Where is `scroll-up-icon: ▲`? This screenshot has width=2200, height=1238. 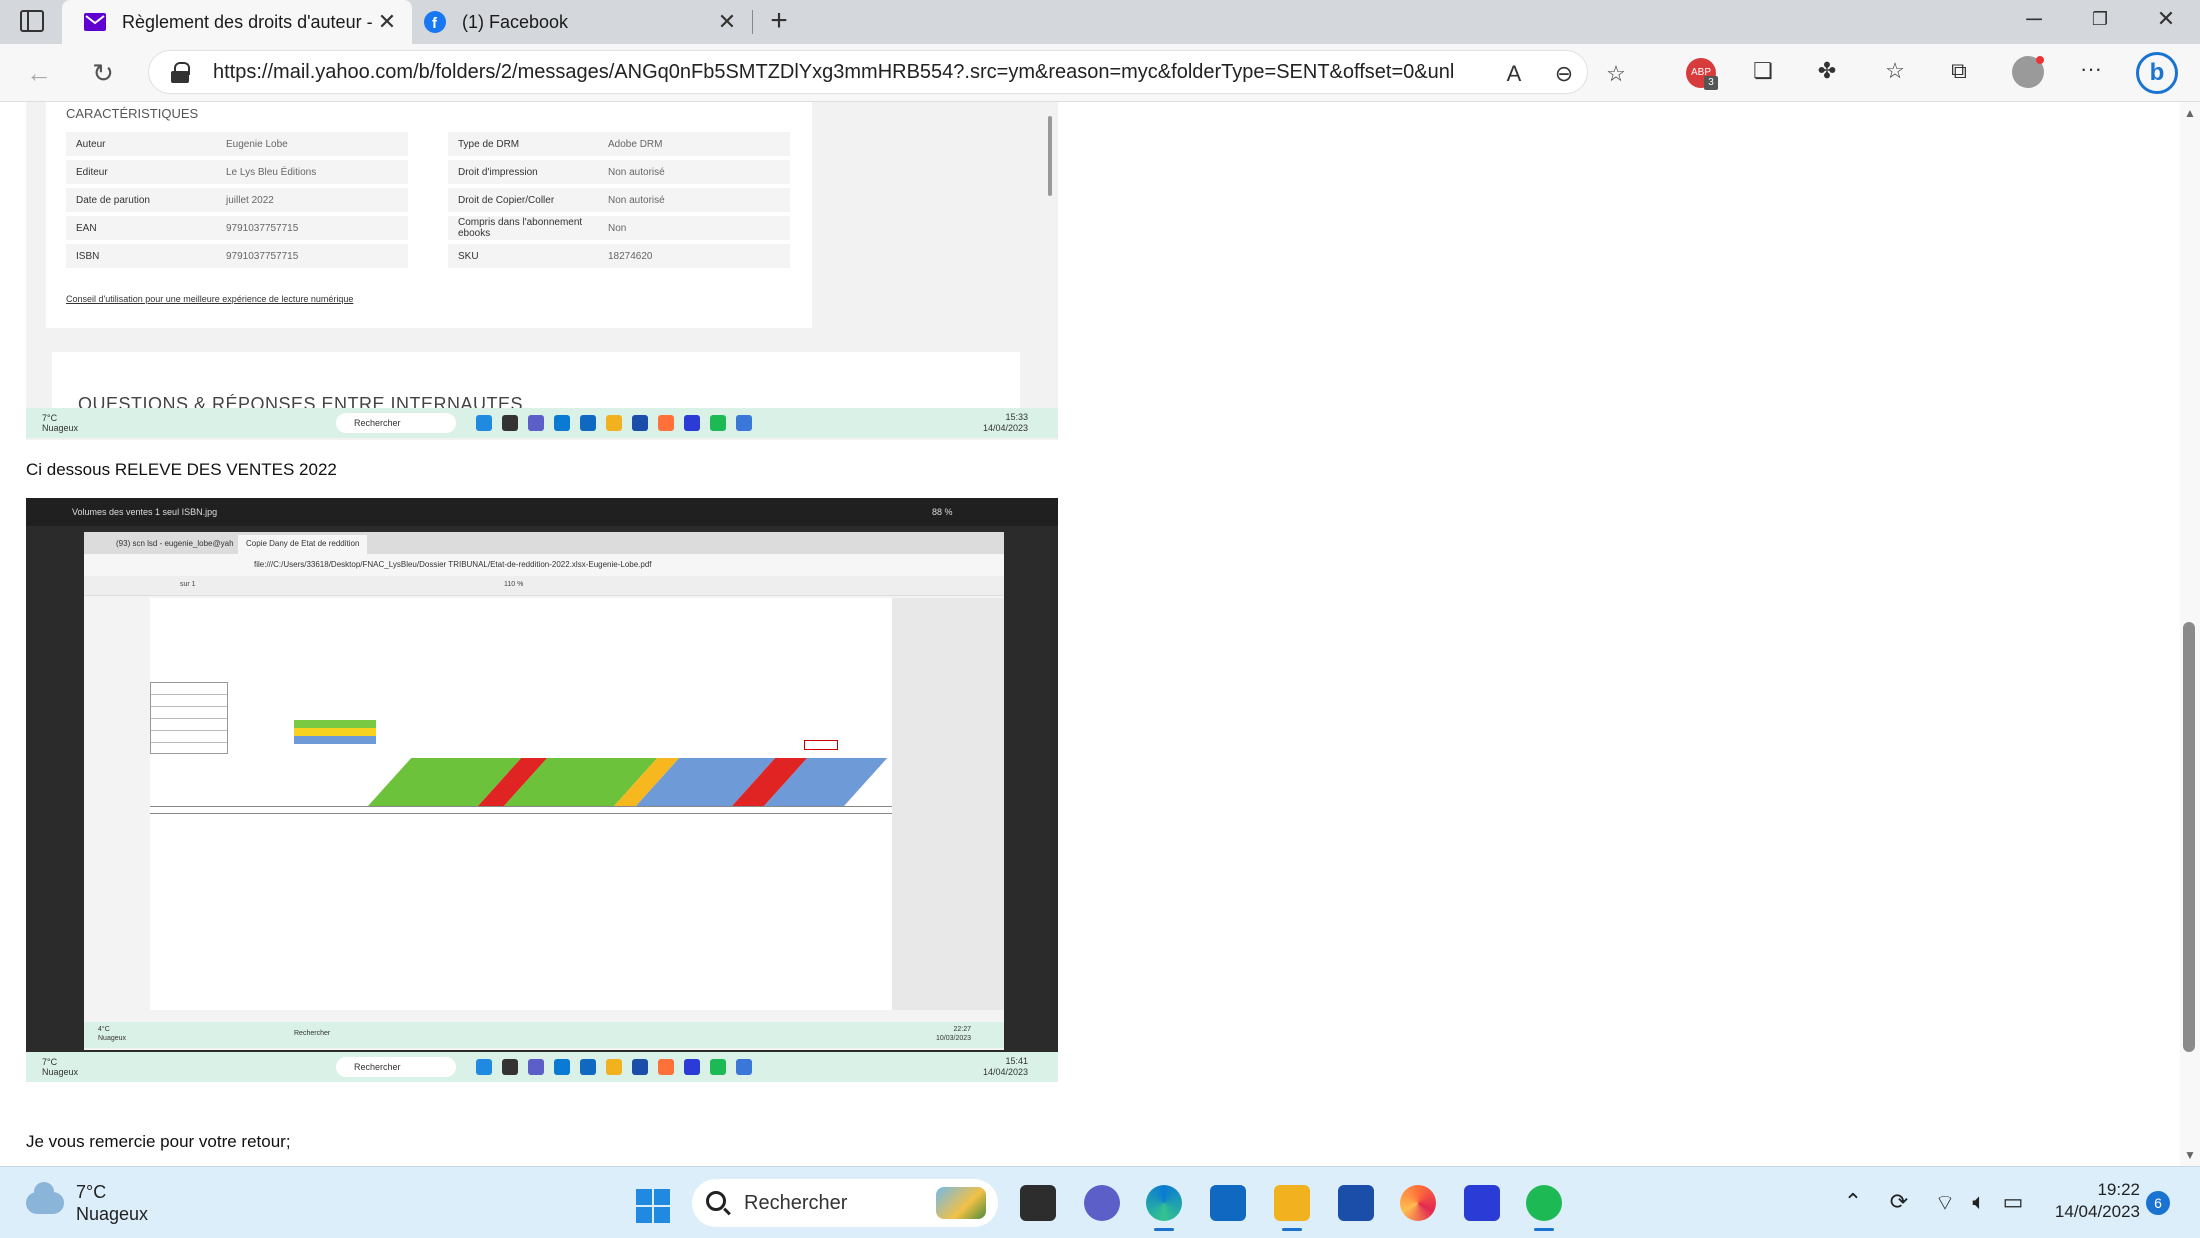 scroll-up-icon: ▲ is located at coordinates (2190, 113).